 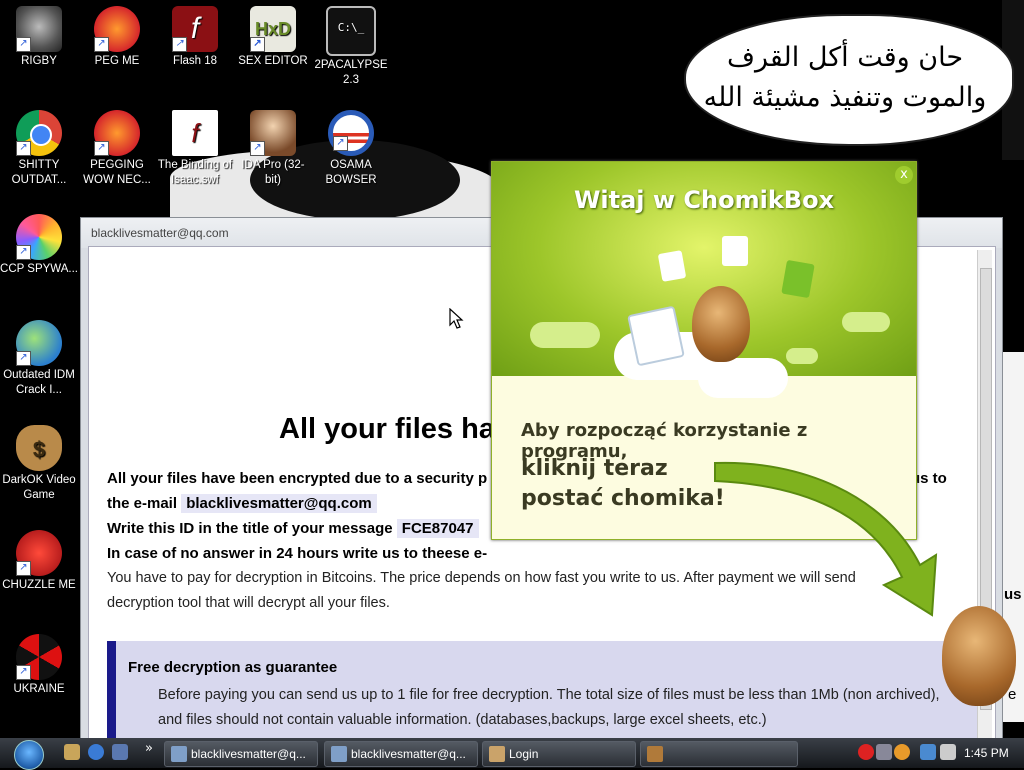 I want to click on side-text-fragment: us, so click(x=1013, y=594).